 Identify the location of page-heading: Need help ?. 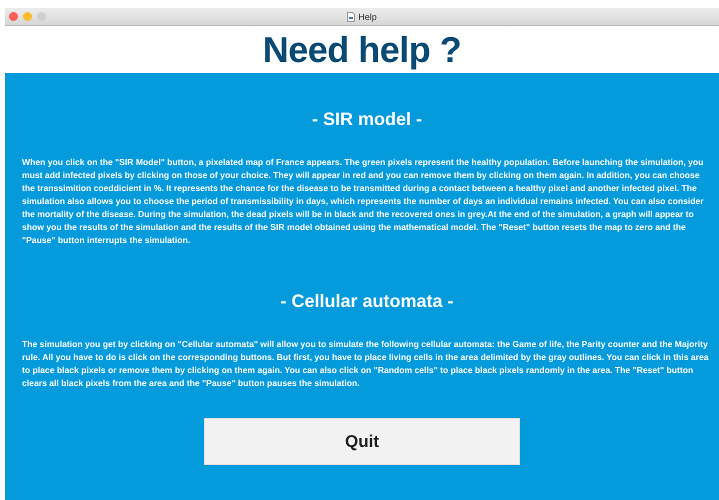
(362, 49).